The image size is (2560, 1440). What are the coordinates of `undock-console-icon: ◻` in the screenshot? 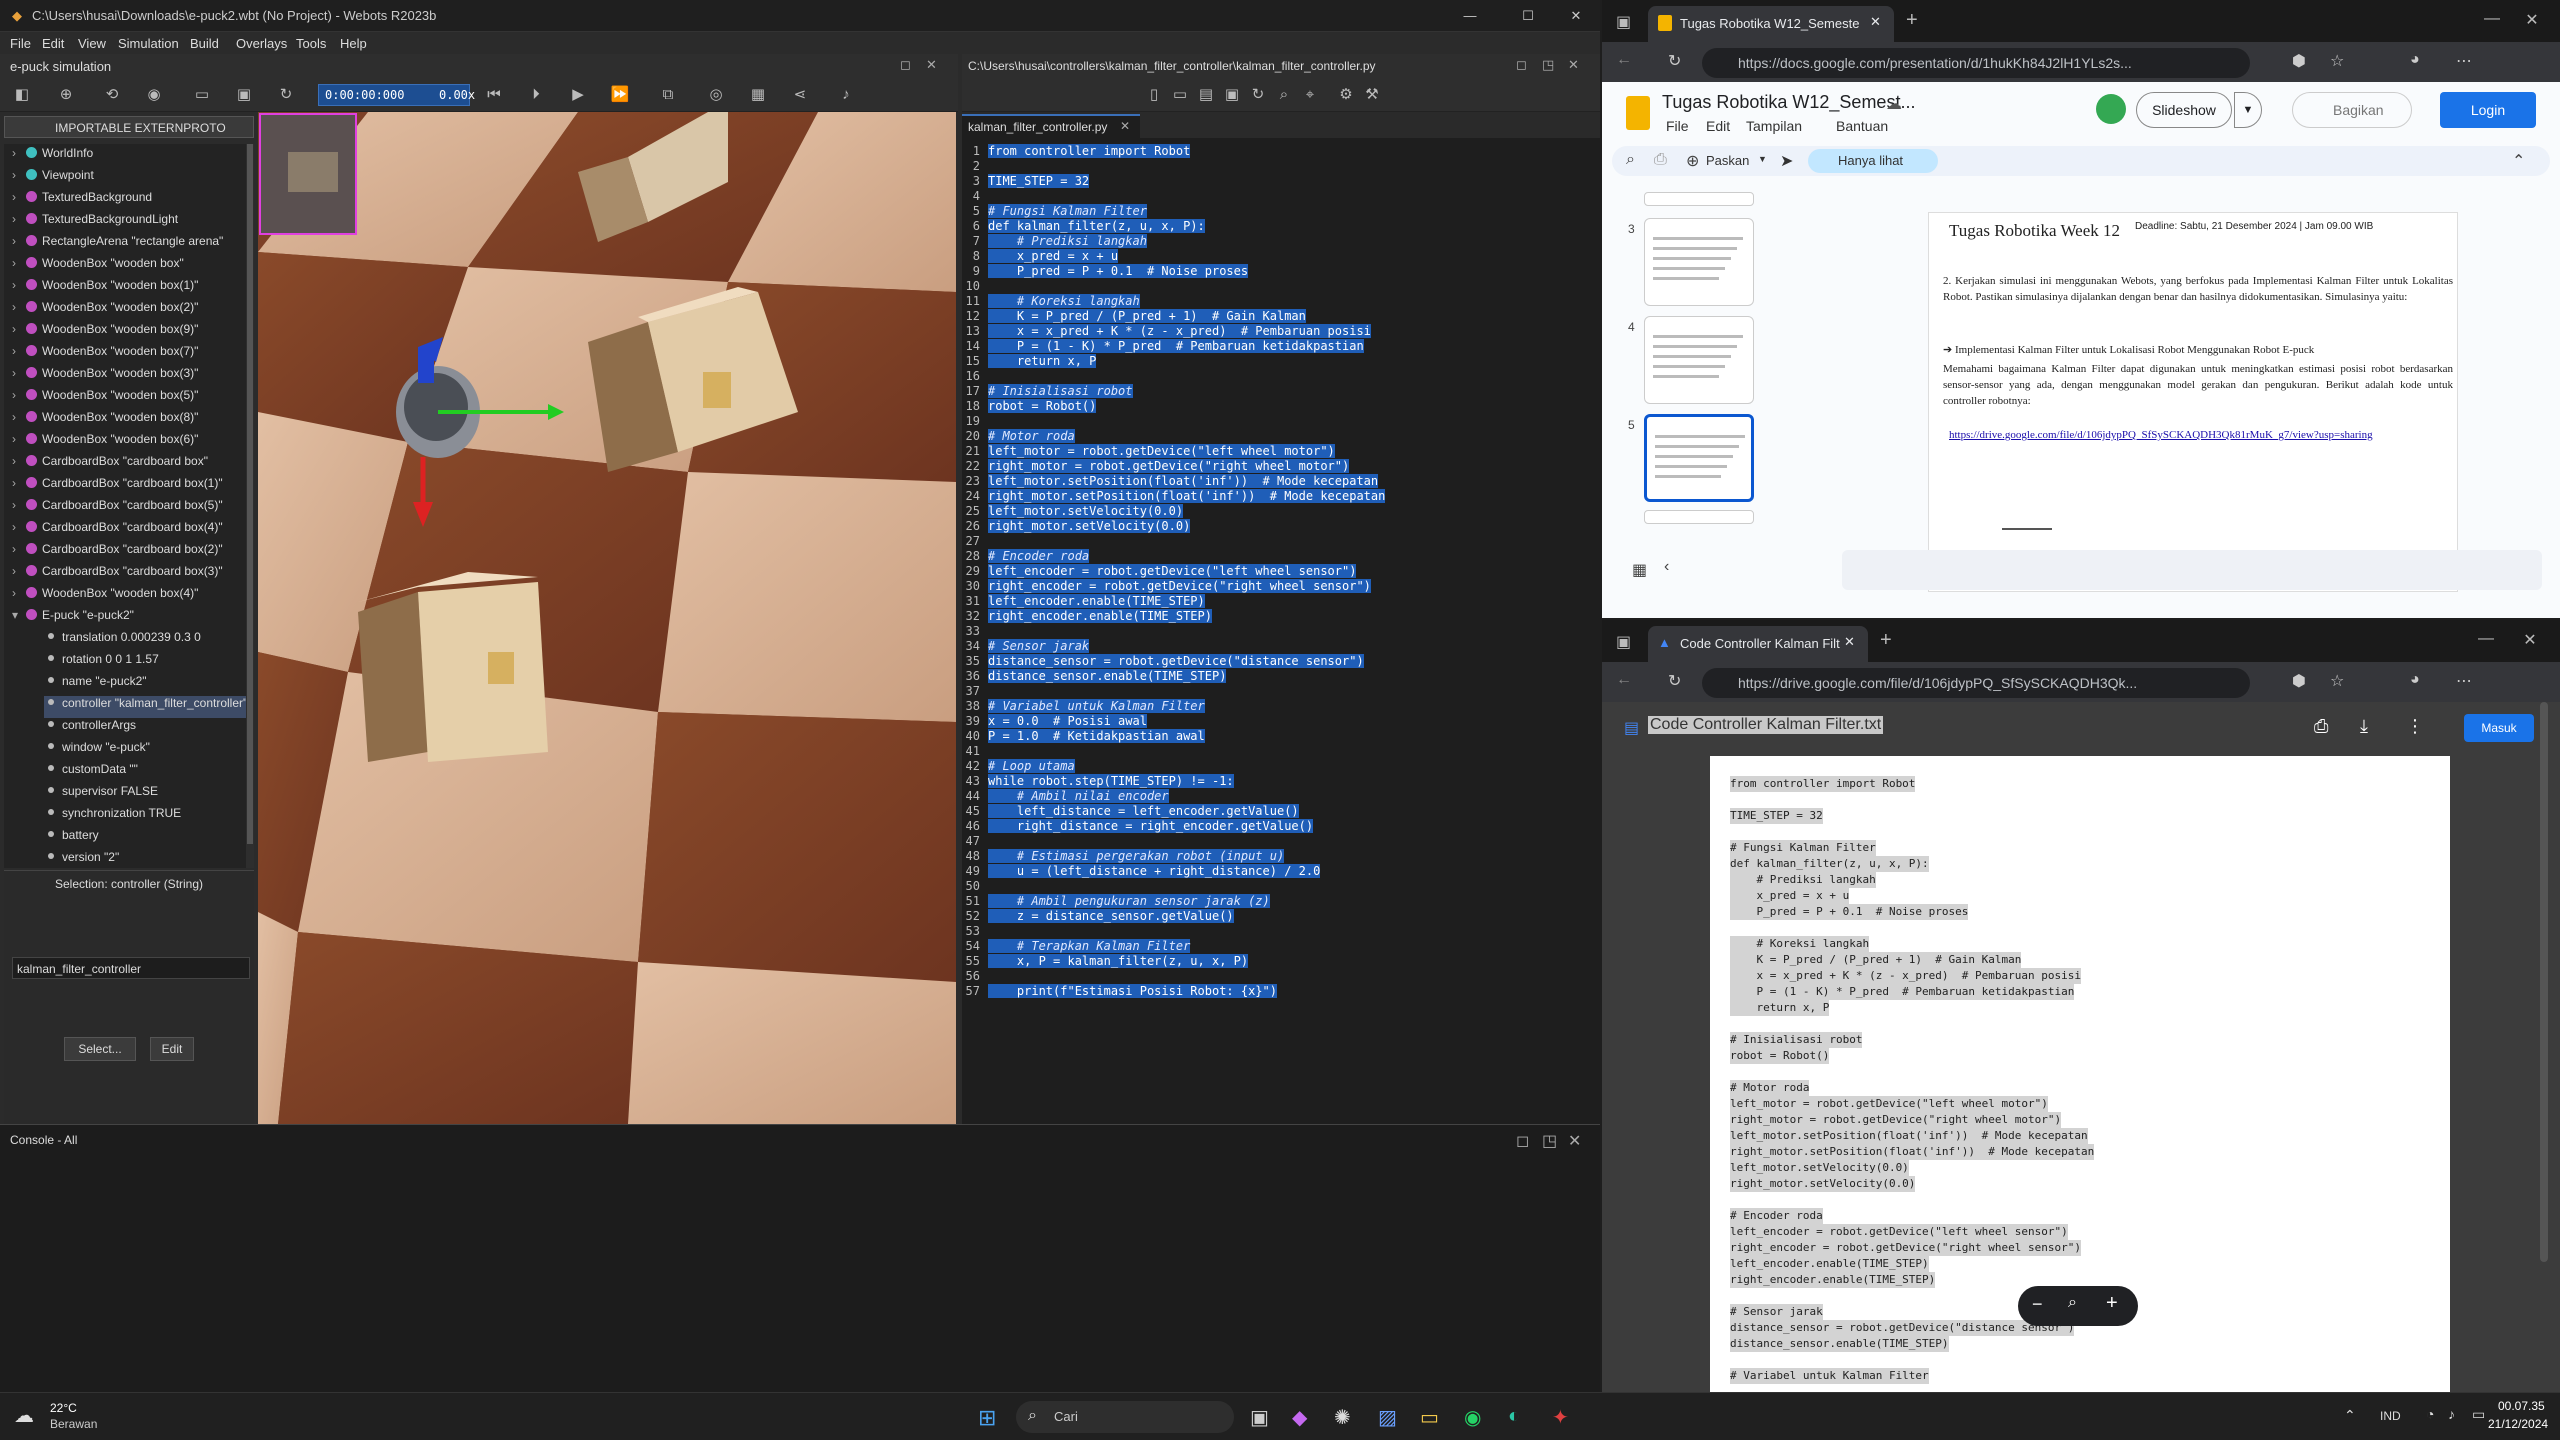 It's located at (1522, 1141).